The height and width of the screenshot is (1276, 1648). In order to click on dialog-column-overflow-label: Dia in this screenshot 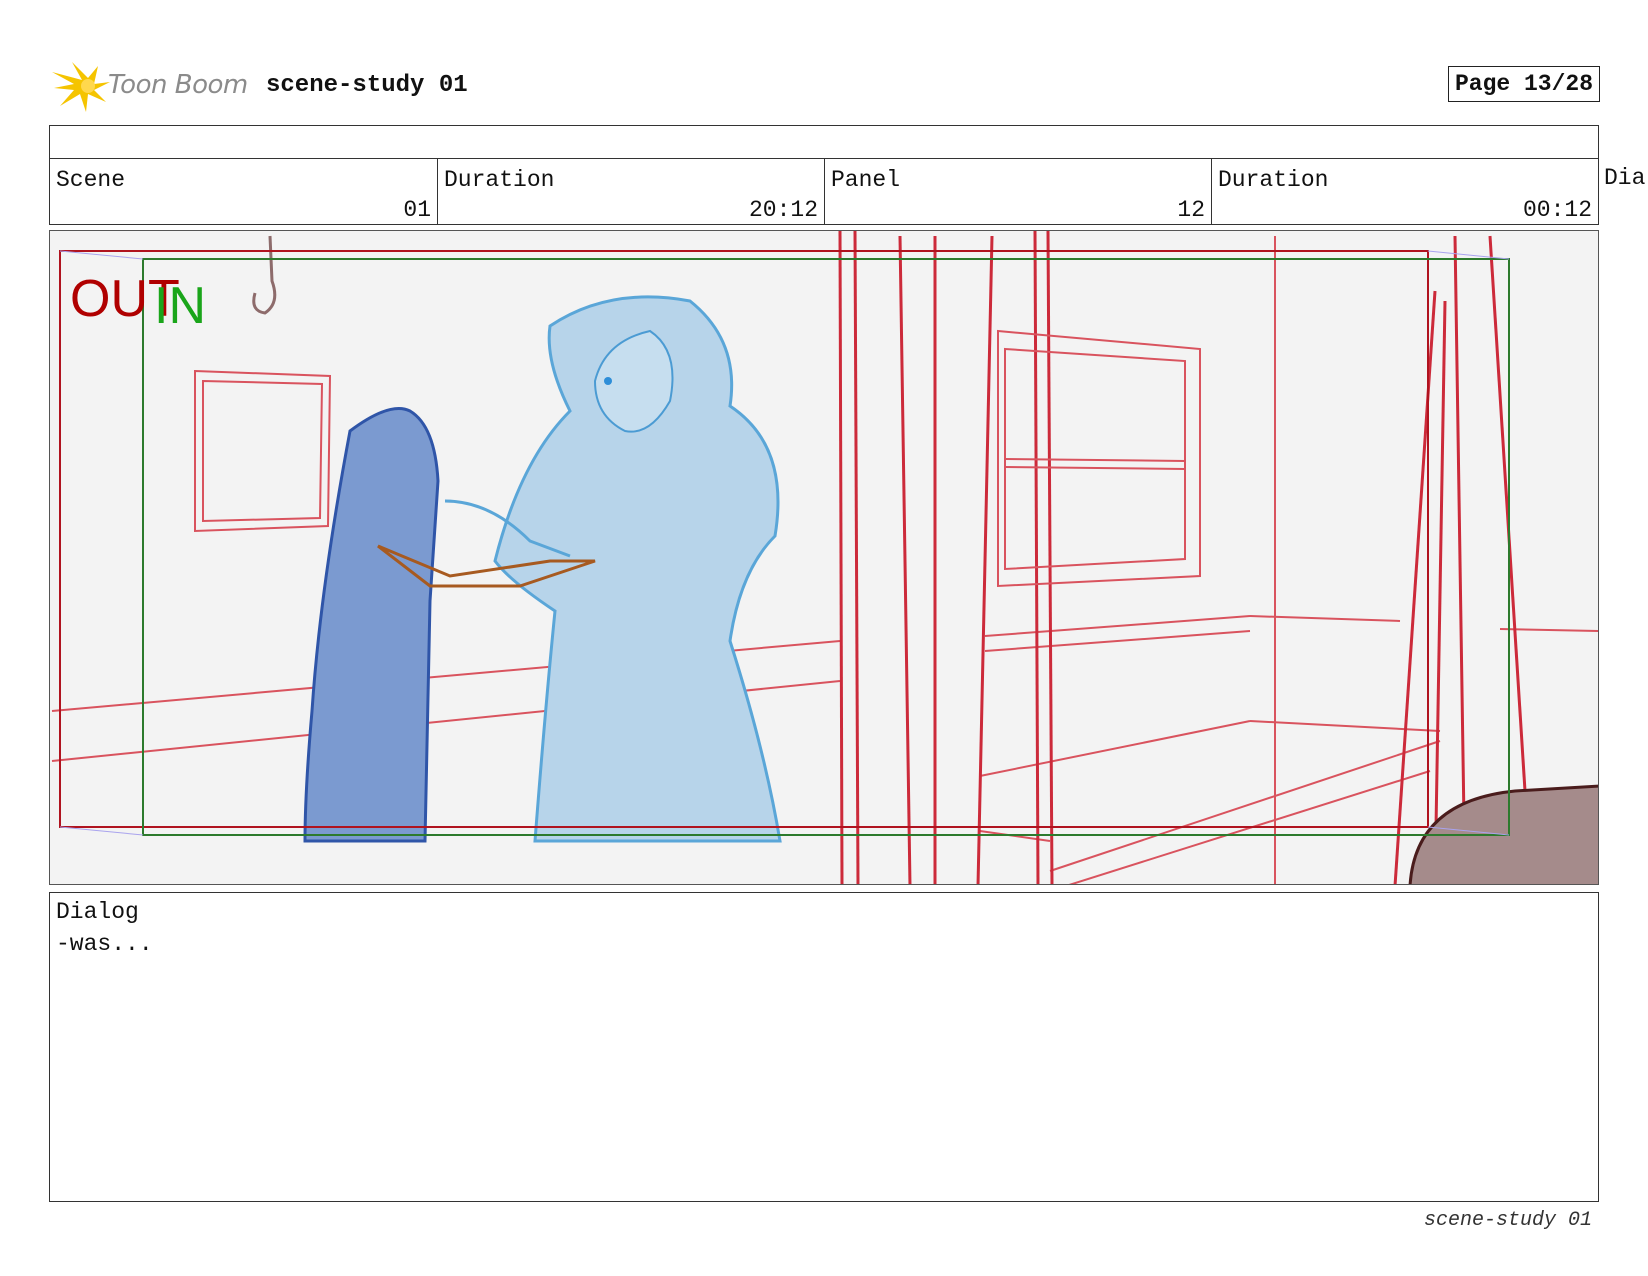, I will do `click(1625, 178)`.